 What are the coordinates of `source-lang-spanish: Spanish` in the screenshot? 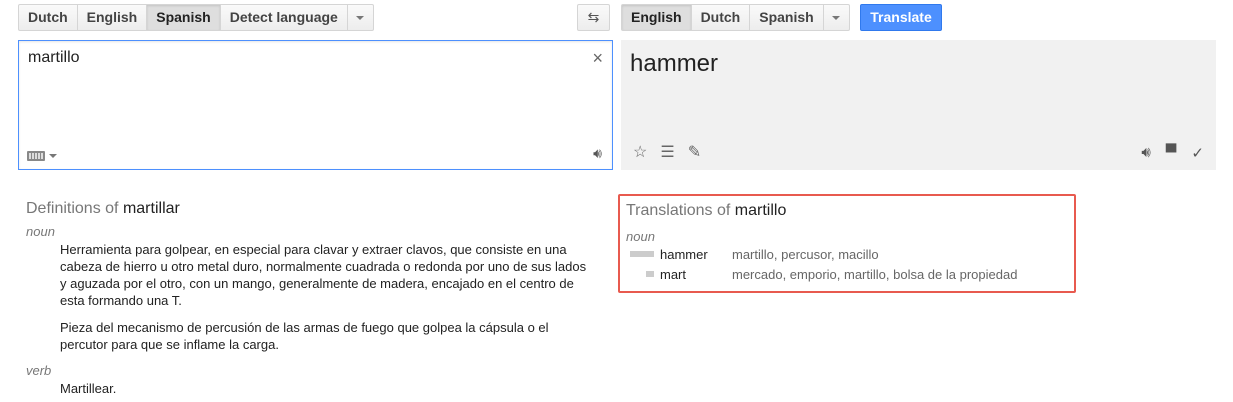 It's located at (183, 17).